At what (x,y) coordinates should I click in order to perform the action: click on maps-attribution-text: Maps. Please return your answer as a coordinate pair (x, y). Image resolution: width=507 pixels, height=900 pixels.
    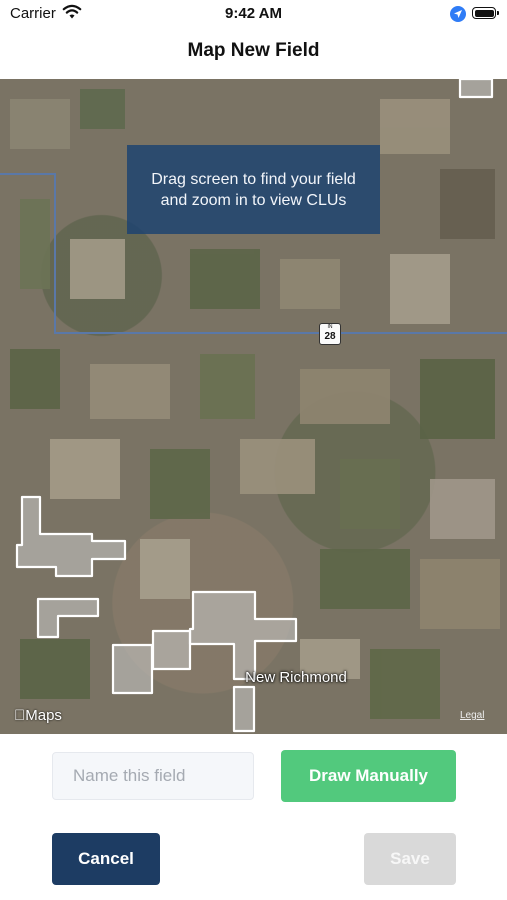
    Looking at the image, I should click on (38, 715).